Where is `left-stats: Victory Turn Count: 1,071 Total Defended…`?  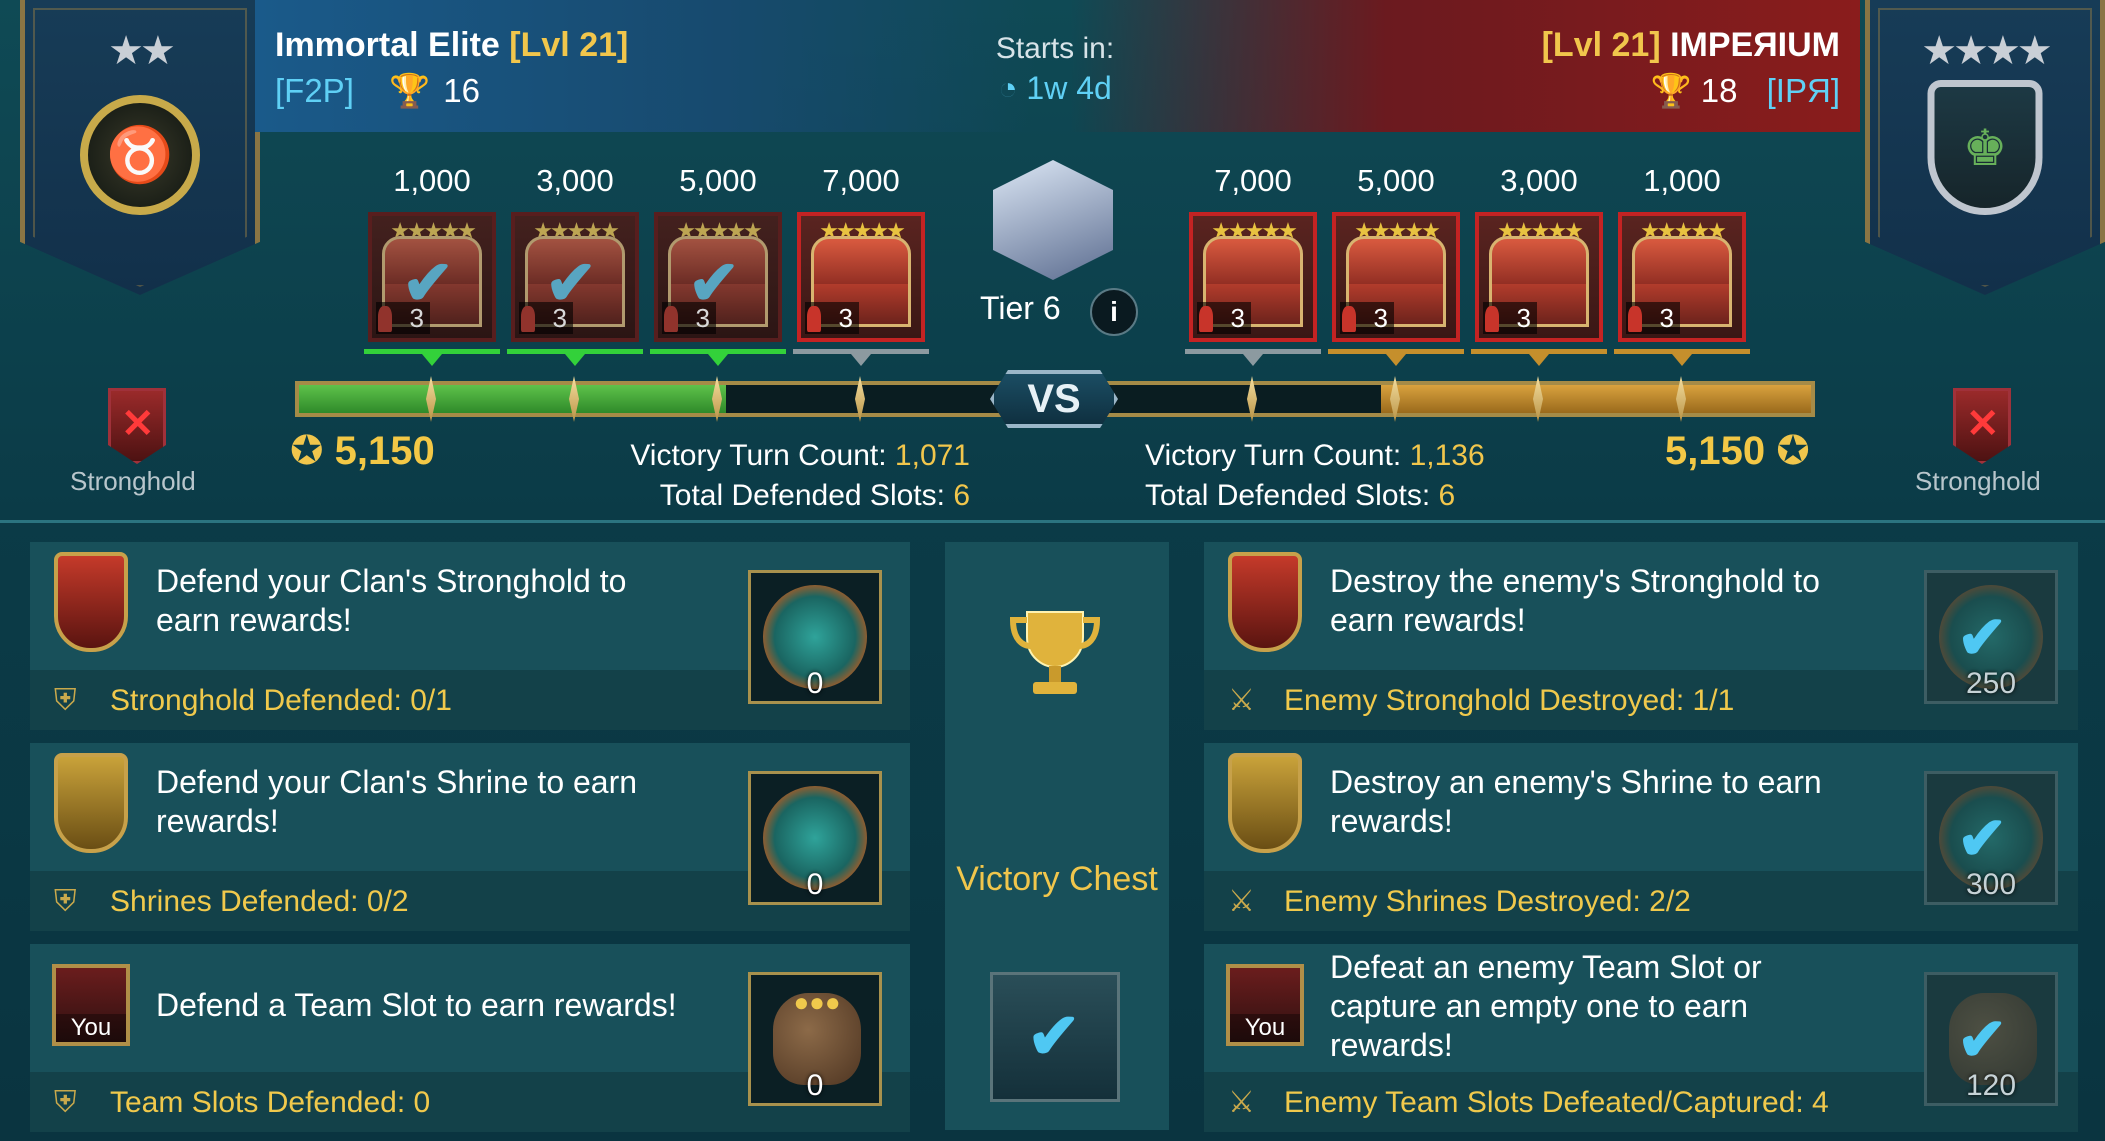 left-stats: Victory Turn Count: 1,071 Total Defended… is located at coordinates (765, 476).